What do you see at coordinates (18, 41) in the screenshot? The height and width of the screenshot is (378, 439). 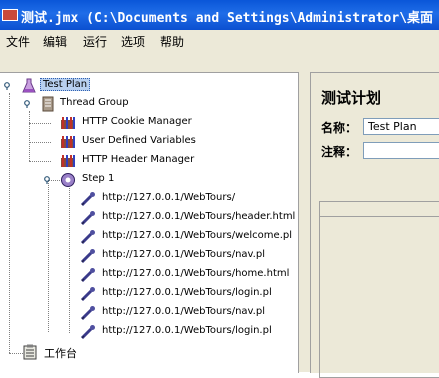 I see `menu-file: 文件` at bounding box center [18, 41].